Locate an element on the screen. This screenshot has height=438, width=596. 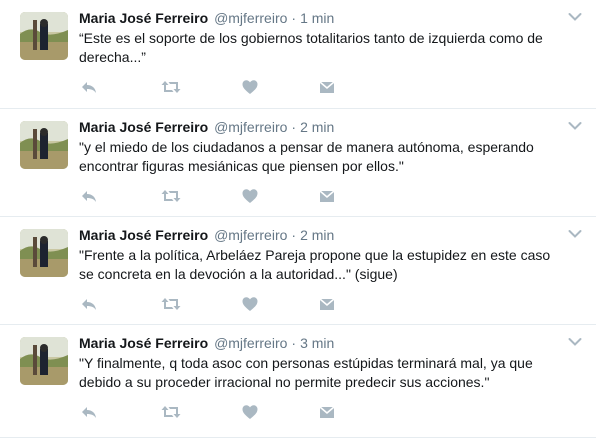
tweet-header: Maria José Ferreiro @mjferreiro · 3 min is located at coordinates (206, 343).